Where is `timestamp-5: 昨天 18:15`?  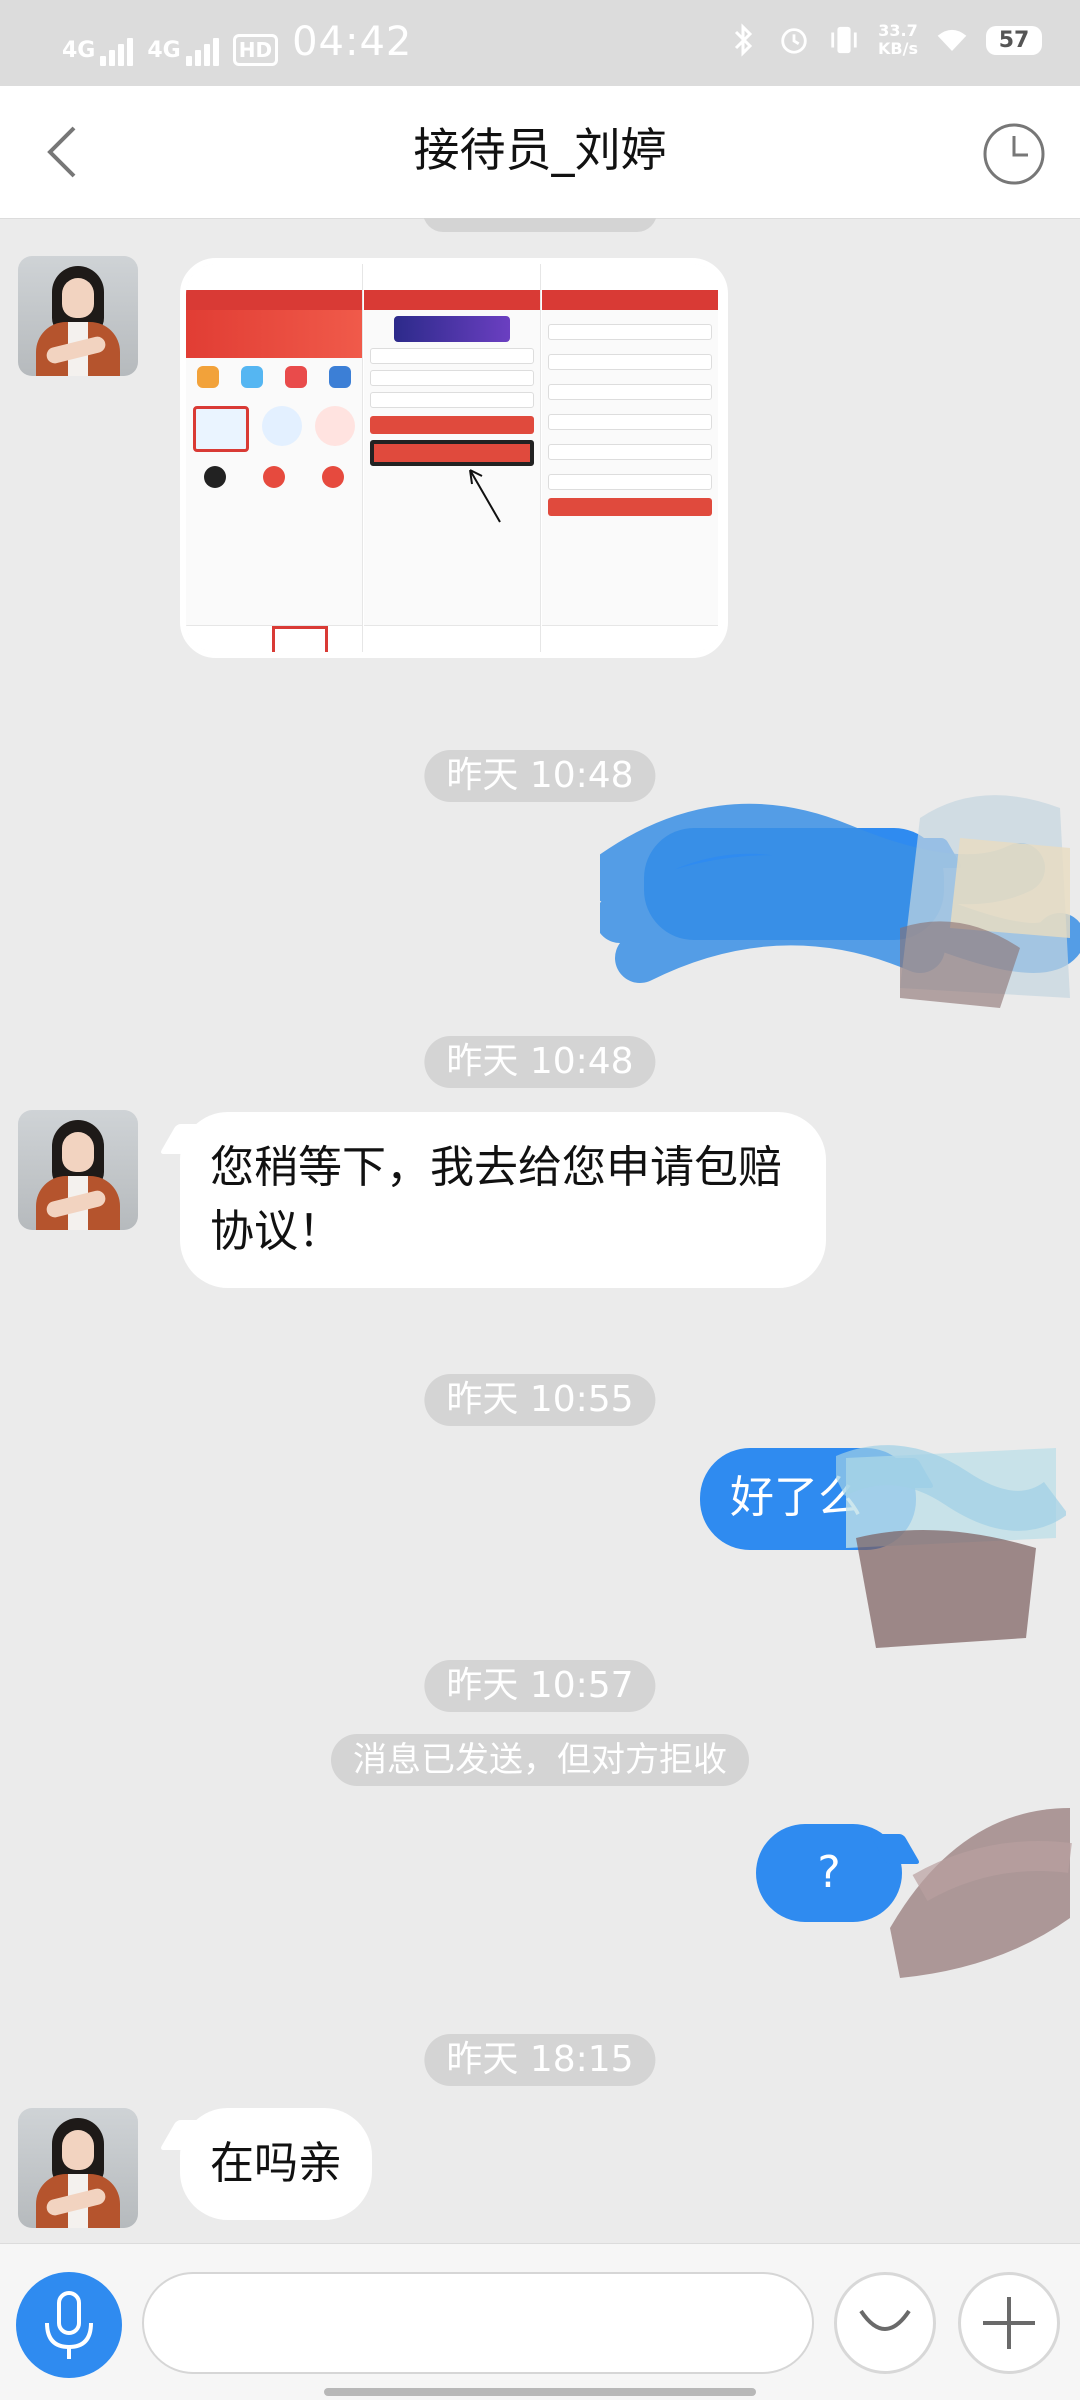 timestamp-5: 昨天 18:15 is located at coordinates (540, 2060).